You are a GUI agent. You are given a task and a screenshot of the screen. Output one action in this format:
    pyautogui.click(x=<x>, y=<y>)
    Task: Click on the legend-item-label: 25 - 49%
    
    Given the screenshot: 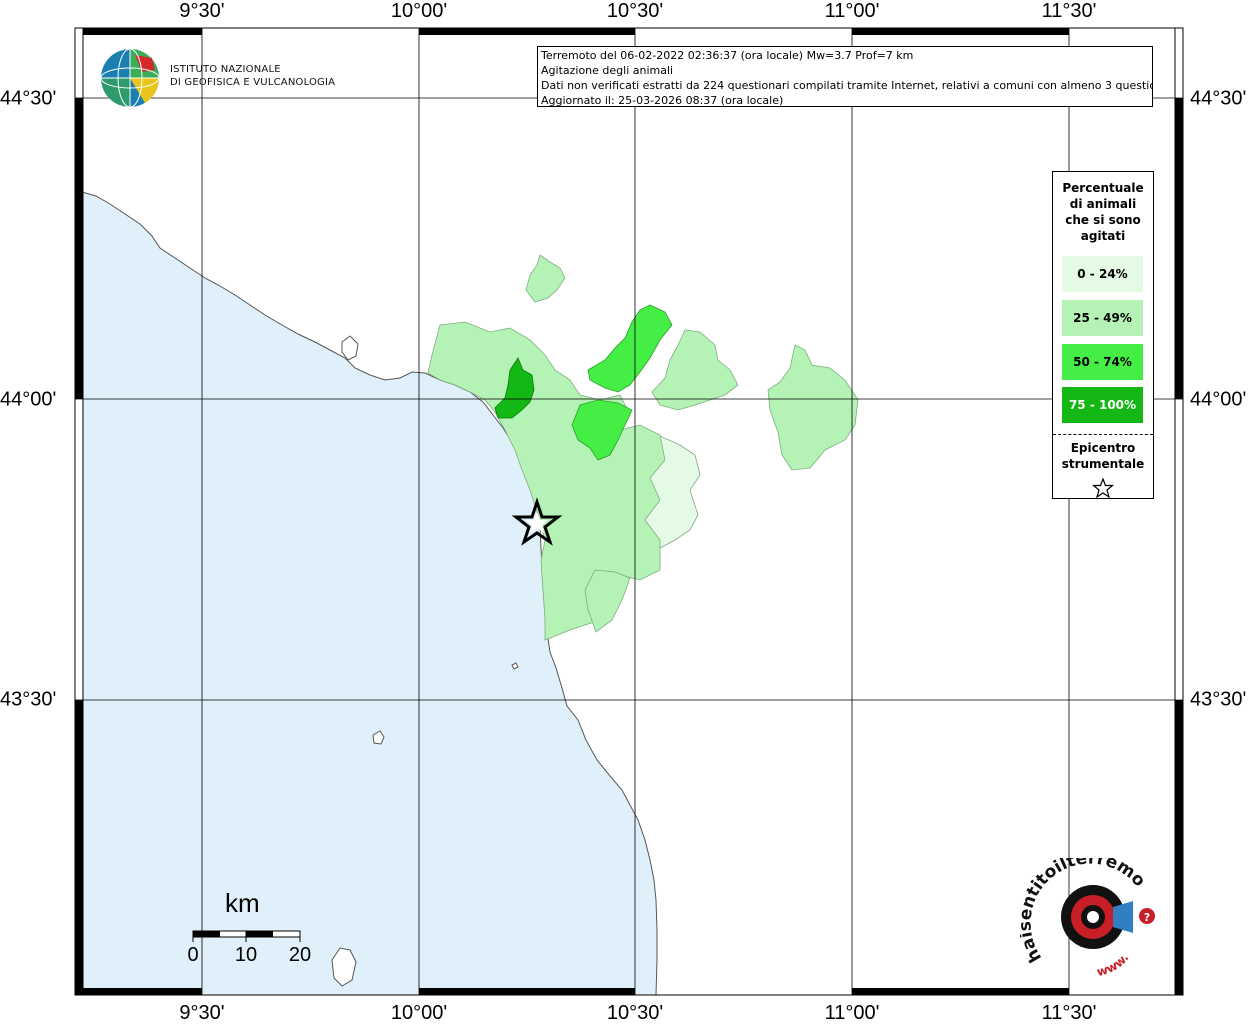 What is the action you would take?
    pyautogui.click(x=1102, y=318)
    